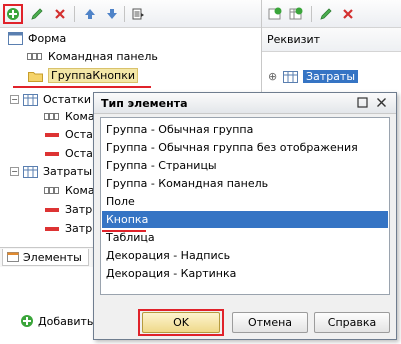  I want to click on list-item: Группа - Обычная группа без отображения, so click(245, 147).